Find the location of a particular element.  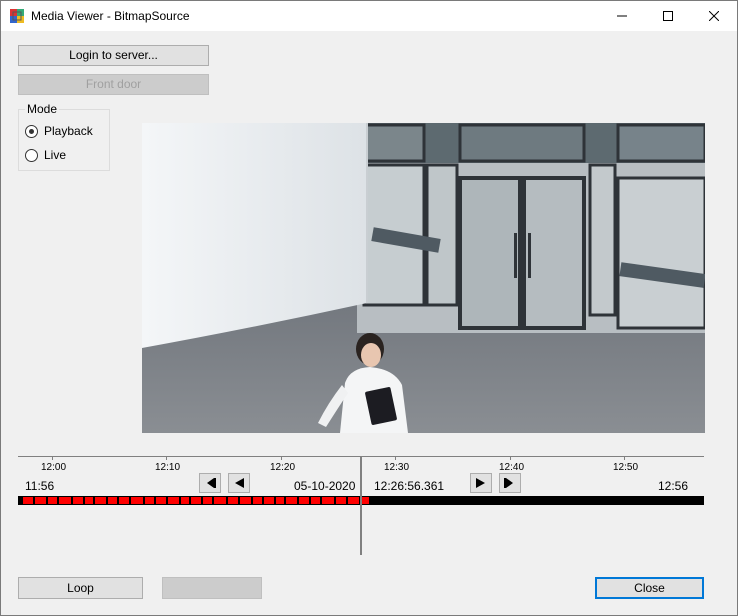

maximize-button is located at coordinates (668, 16).